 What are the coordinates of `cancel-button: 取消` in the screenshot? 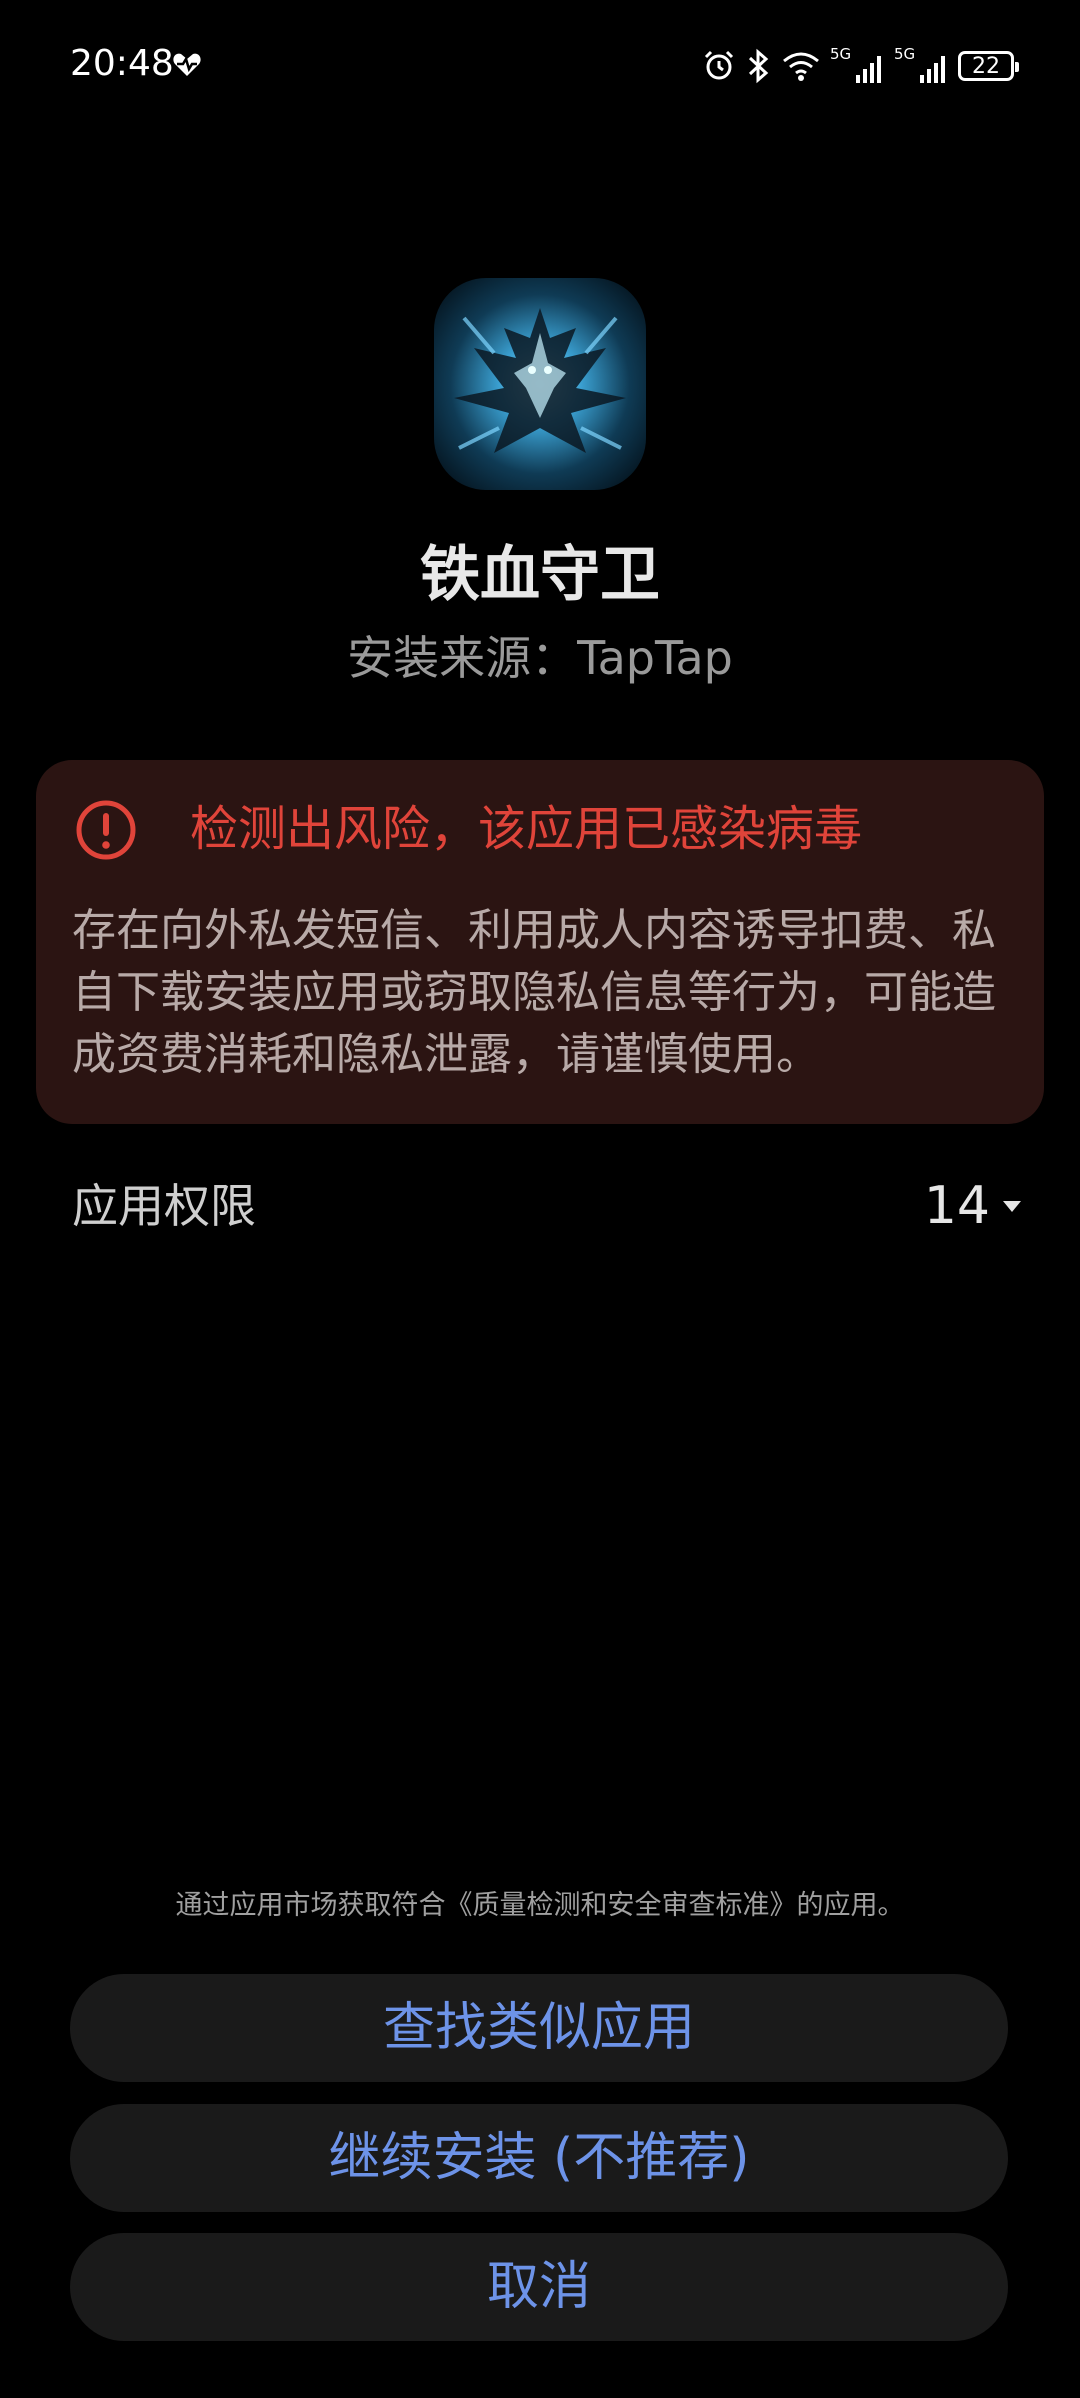 It's located at (539, 2287).